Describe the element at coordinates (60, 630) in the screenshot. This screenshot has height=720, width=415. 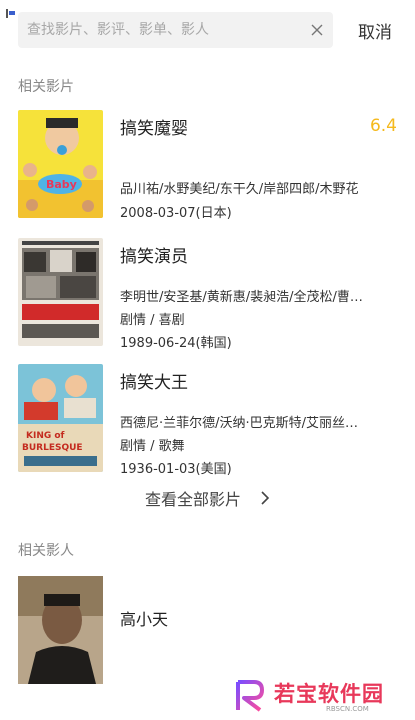
I see `person-photo` at that location.